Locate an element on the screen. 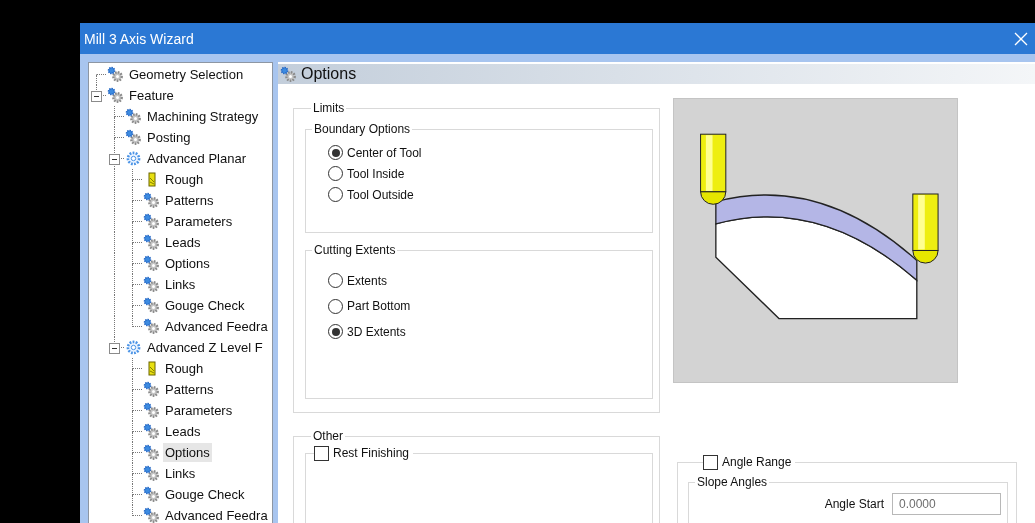 The width and height of the screenshot is (1035, 523). group-label: Cutting Extents is located at coordinates (355, 250).